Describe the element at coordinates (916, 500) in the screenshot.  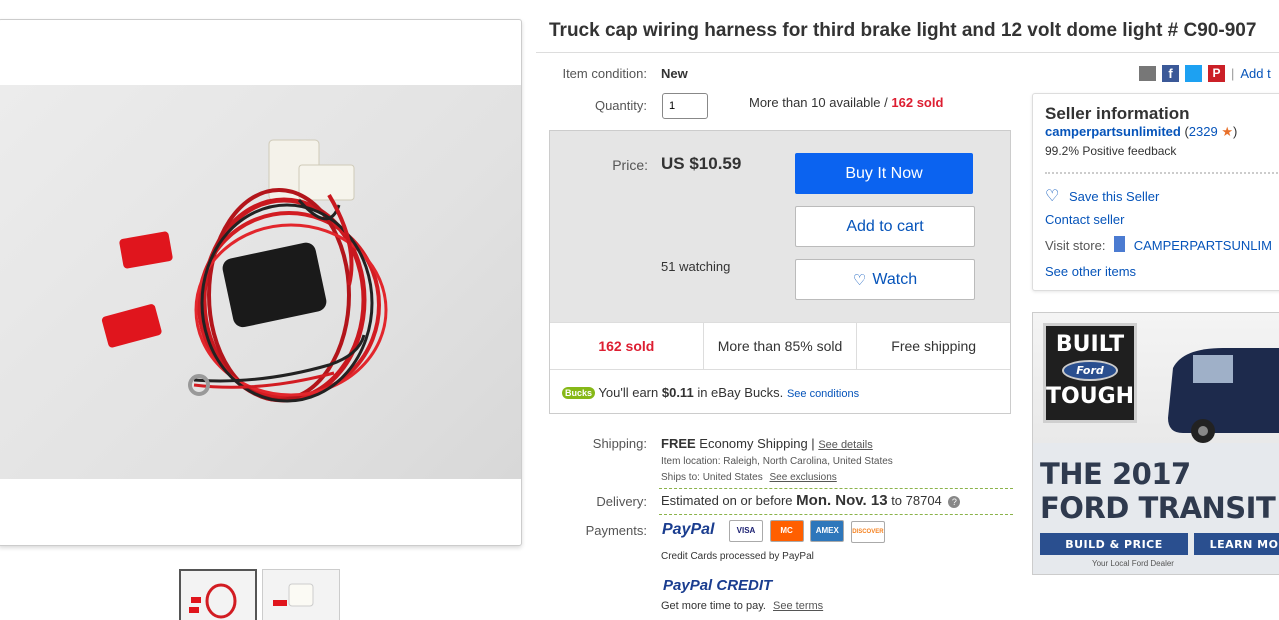
I see `delivery-zip: to 78704` at that location.